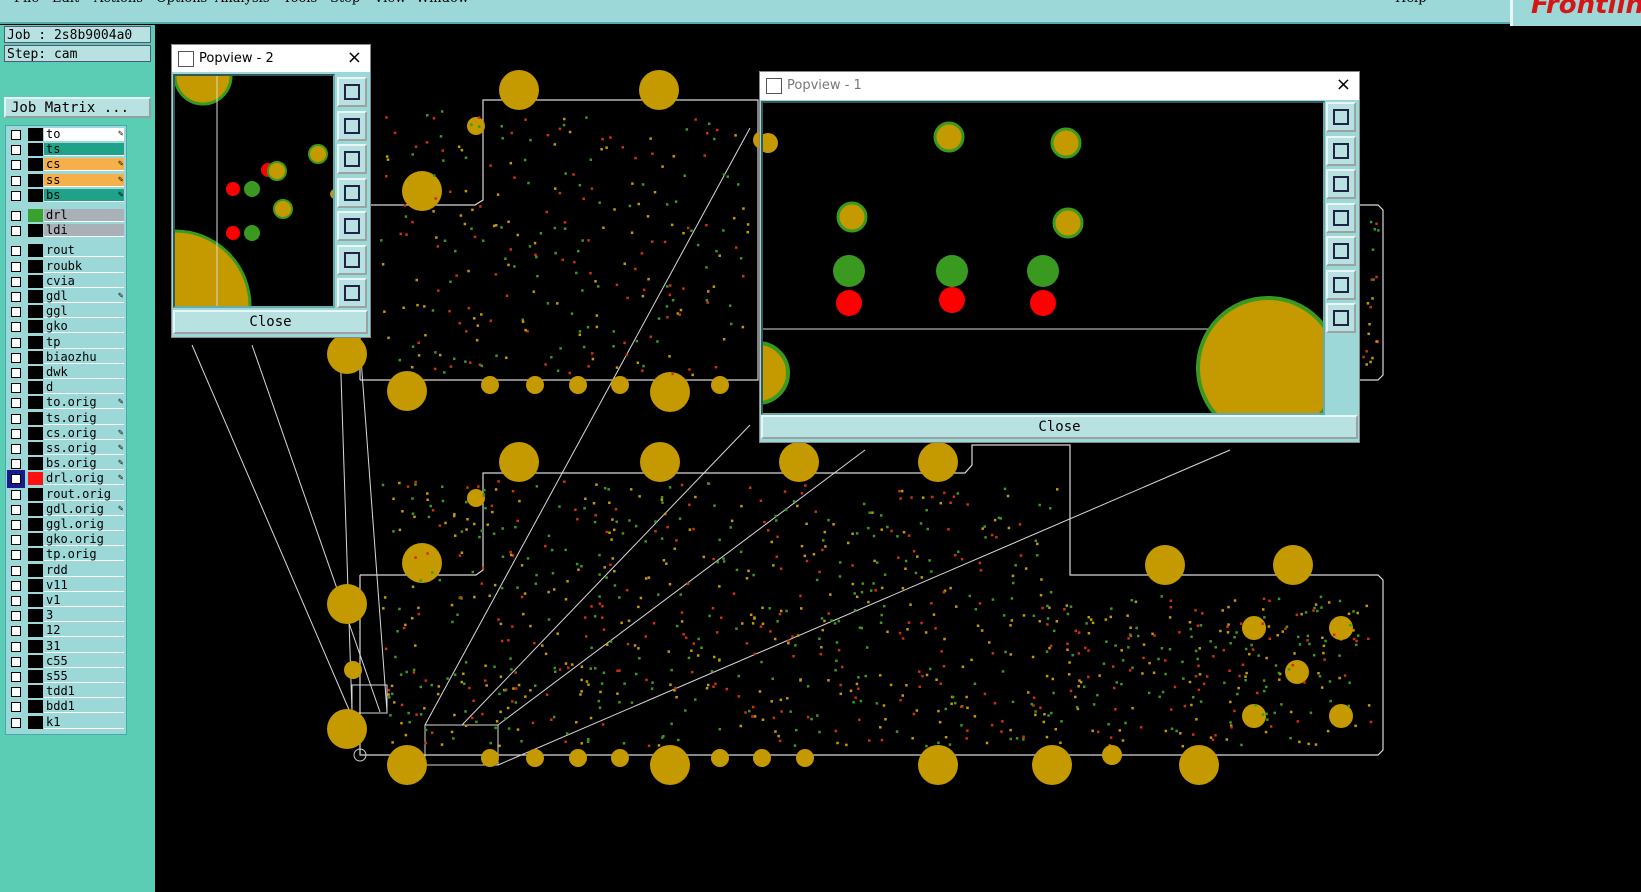 The image size is (1641, 892). Describe the element at coordinates (1043, 258) in the screenshot. I see `popview-1-view` at that location.